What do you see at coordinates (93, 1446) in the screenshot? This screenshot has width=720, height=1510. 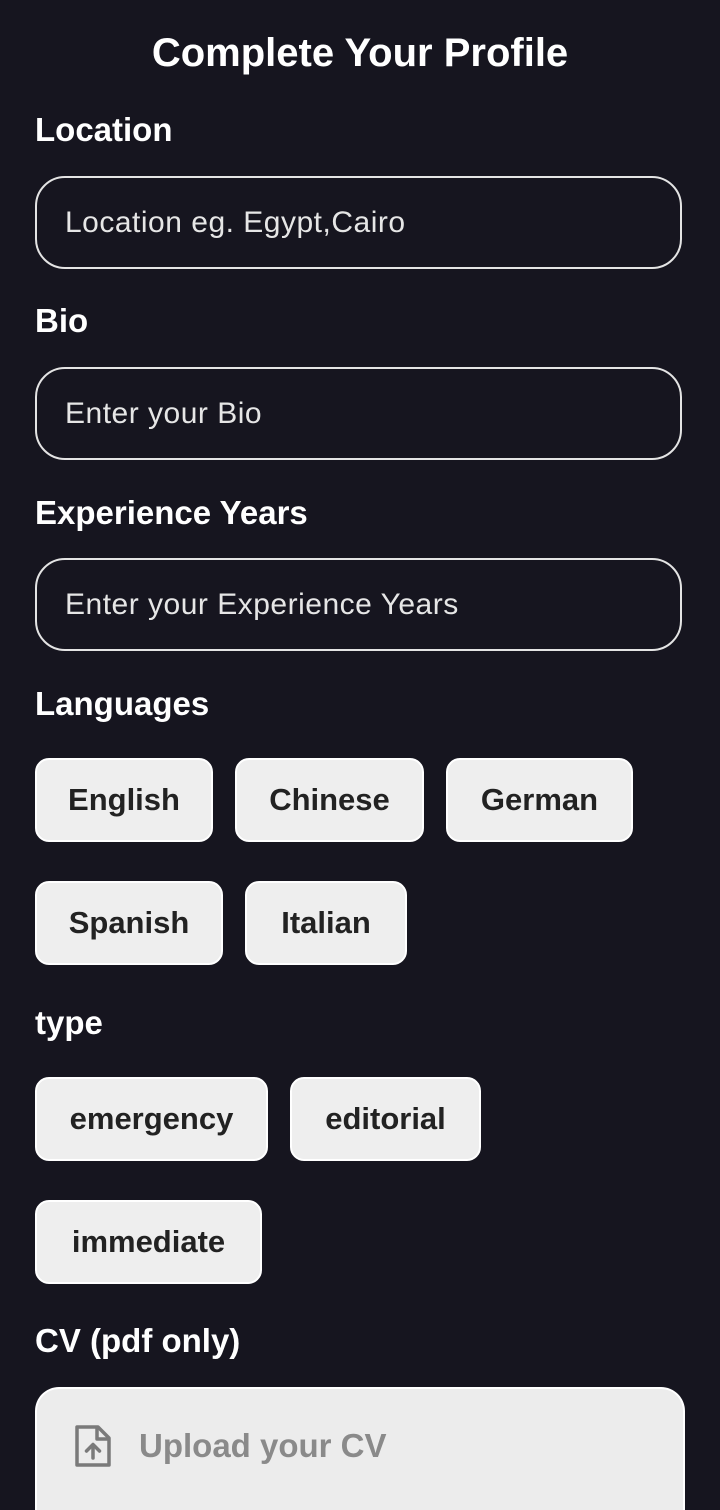 I see `file-upload-icon` at bounding box center [93, 1446].